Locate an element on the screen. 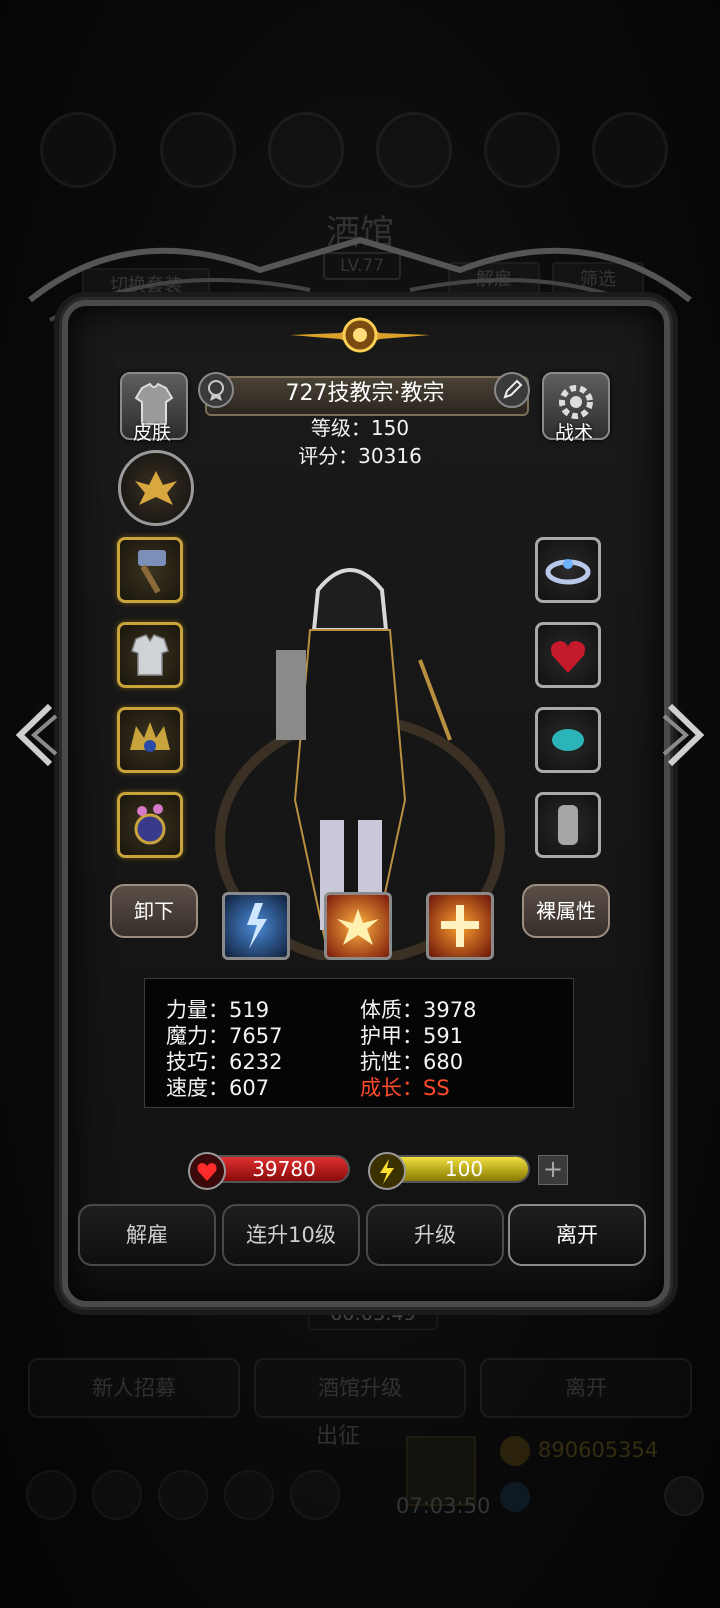 This screenshot has height=1608, width=720. unequip-button: 卸下 is located at coordinates (154, 911).